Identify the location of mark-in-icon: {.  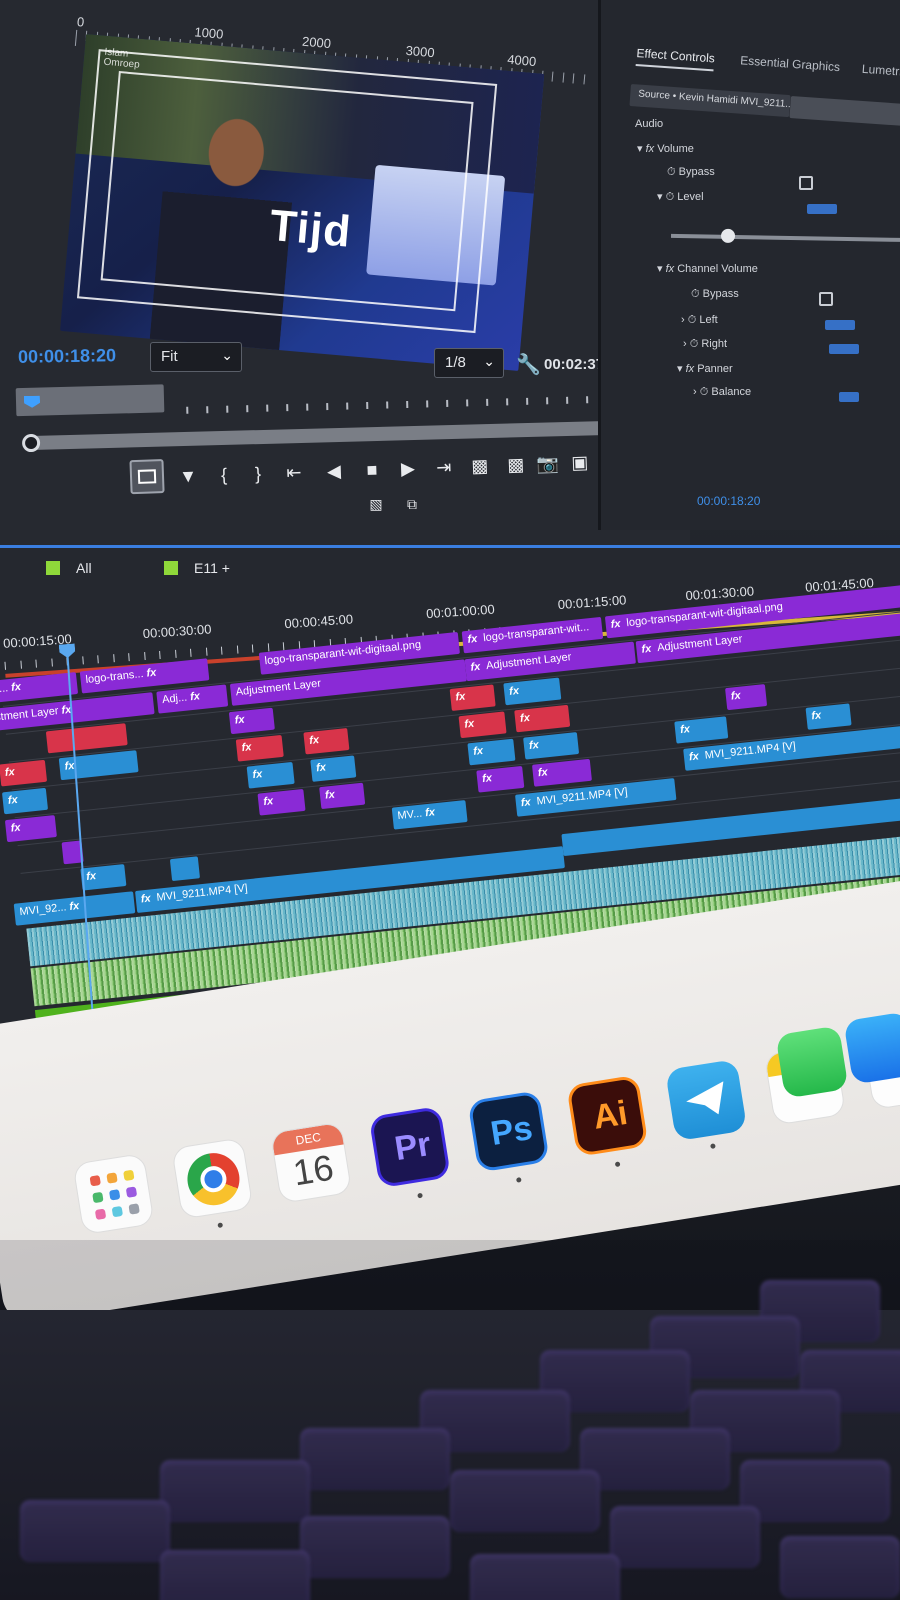
(224, 474).